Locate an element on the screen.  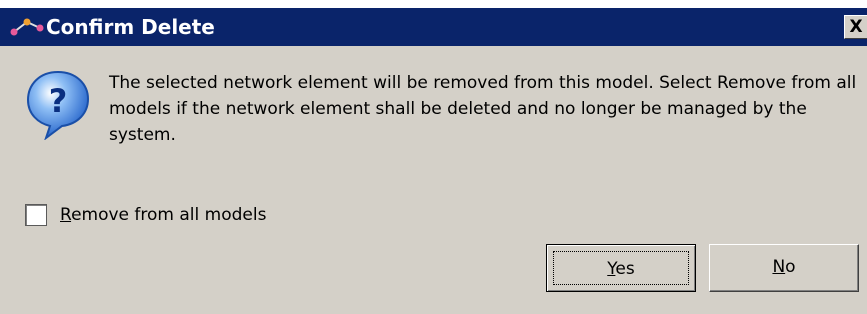
close-button: X is located at coordinates (855, 27).